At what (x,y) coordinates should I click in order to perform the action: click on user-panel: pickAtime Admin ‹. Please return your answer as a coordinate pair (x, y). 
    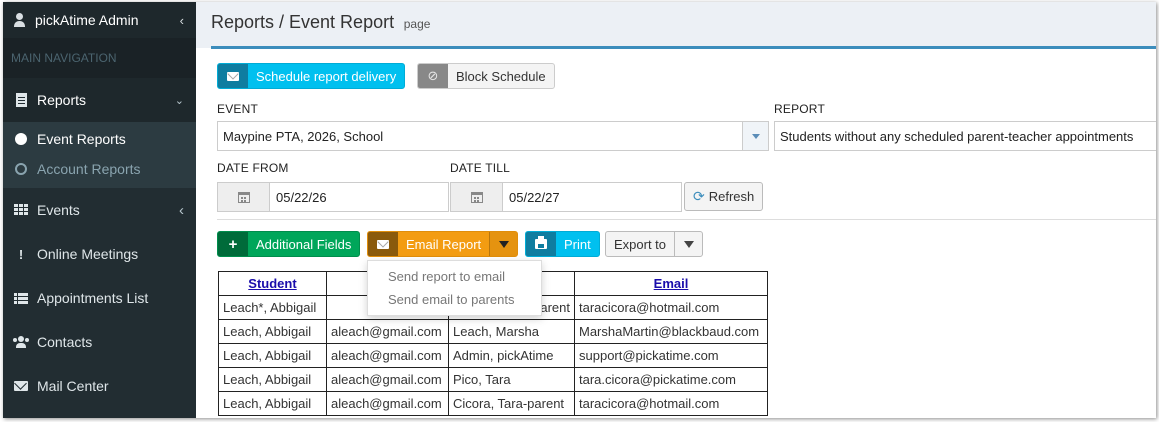
    Looking at the image, I should click on (99, 20).